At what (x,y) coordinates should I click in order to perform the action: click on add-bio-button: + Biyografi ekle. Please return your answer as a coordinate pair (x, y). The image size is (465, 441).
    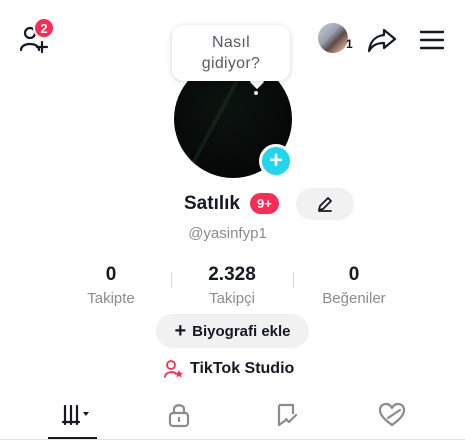
    Looking at the image, I should click on (232, 331).